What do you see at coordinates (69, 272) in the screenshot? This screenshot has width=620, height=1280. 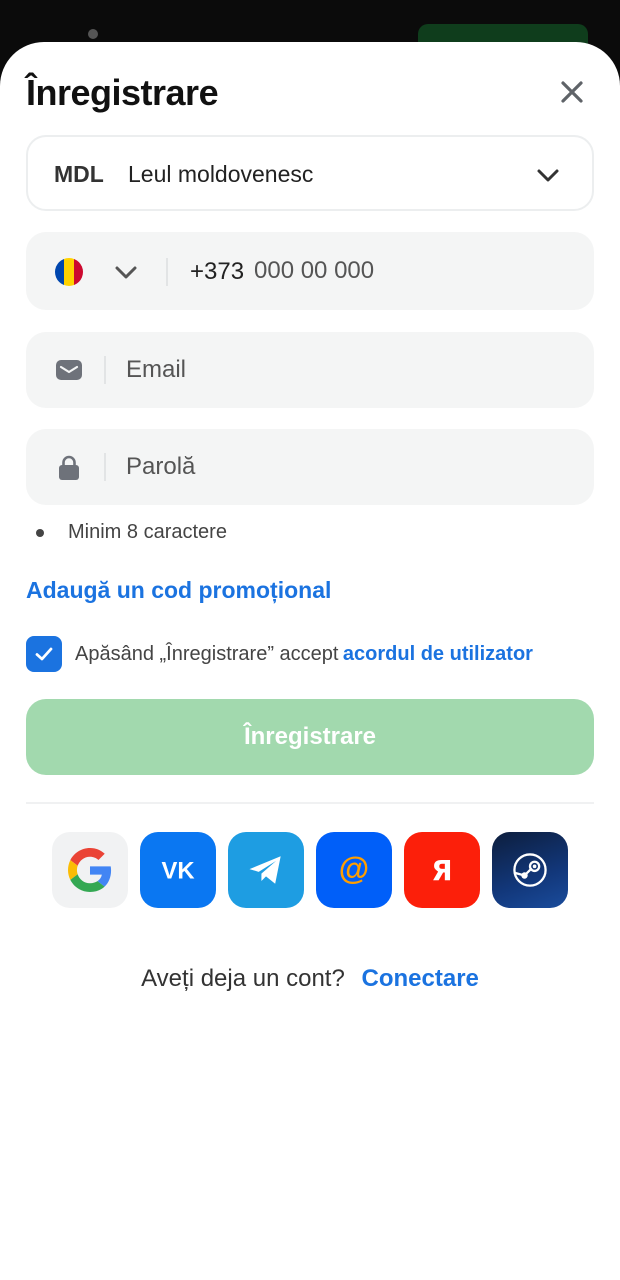 I see `moldova-flag-icon` at bounding box center [69, 272].